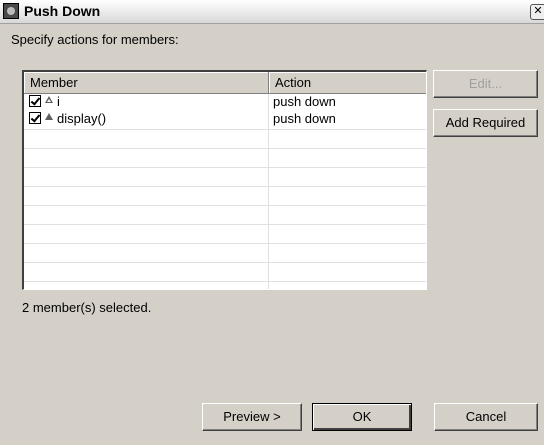 The height and width of the screenshot is (445, 544). Describe the element at coordinates (62, 11) in the screenshot. I see `window-title: Push Down` at that location.